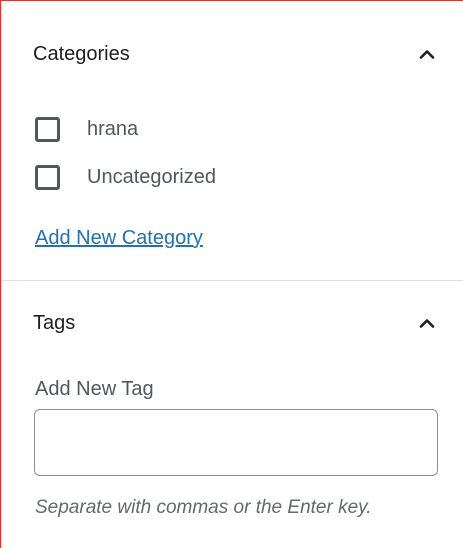  What do you see at coordinates (81, 53) in the screenshot?
I see `categories-title: Categories` at bounding box center [81, 53].